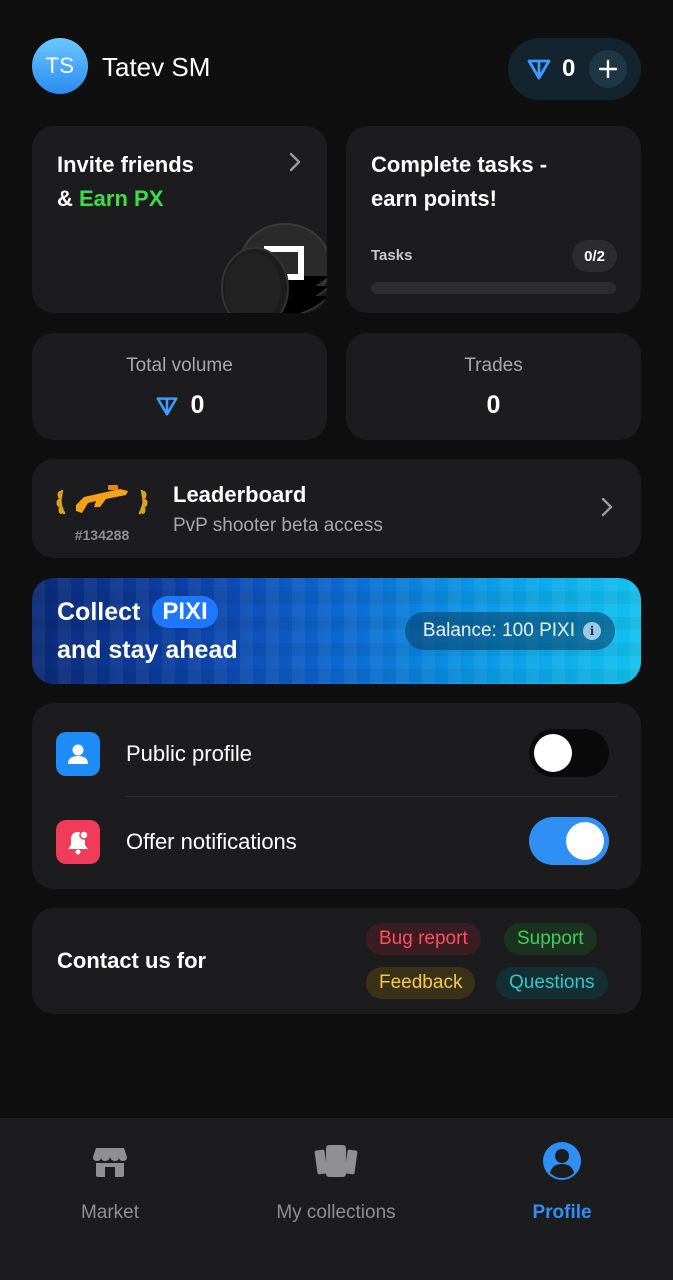  I want to click on username: Tatev SM, so click(156, 67).